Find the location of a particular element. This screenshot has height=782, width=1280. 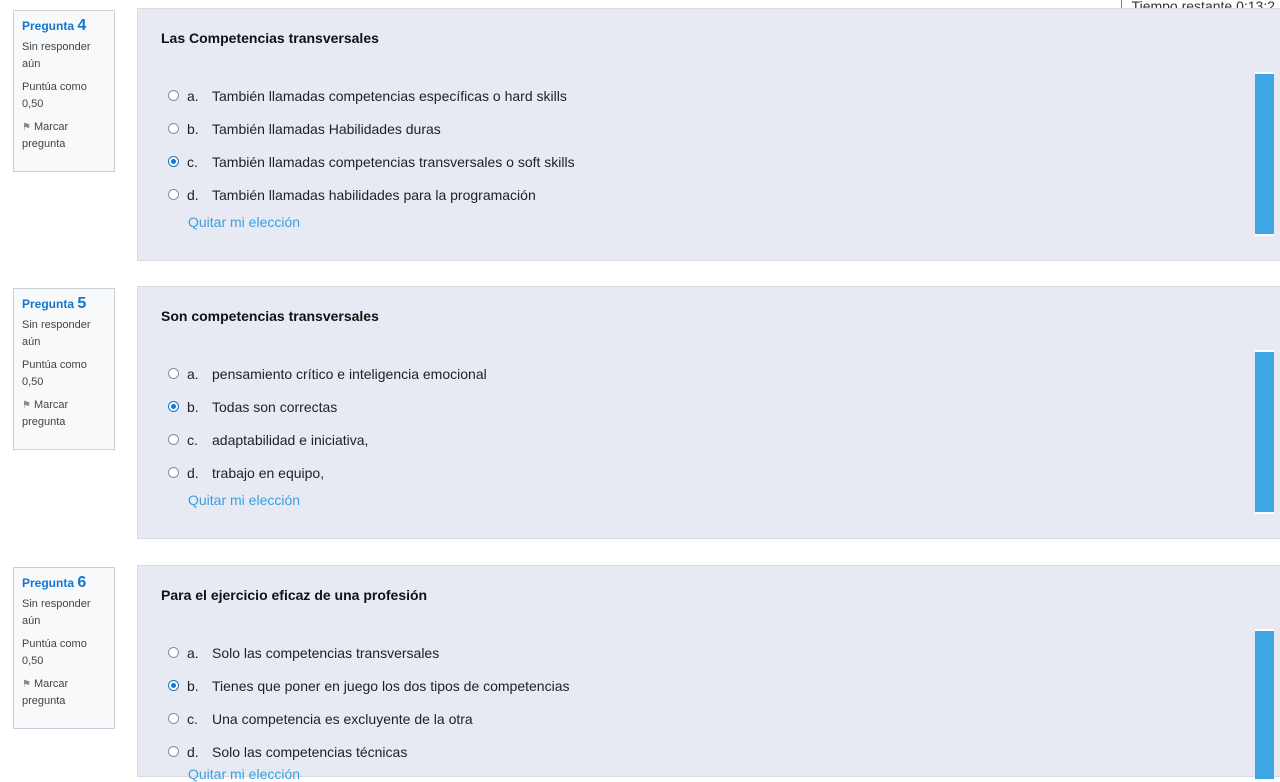

question-number-value: 6 is located at coordinates (82, 582).